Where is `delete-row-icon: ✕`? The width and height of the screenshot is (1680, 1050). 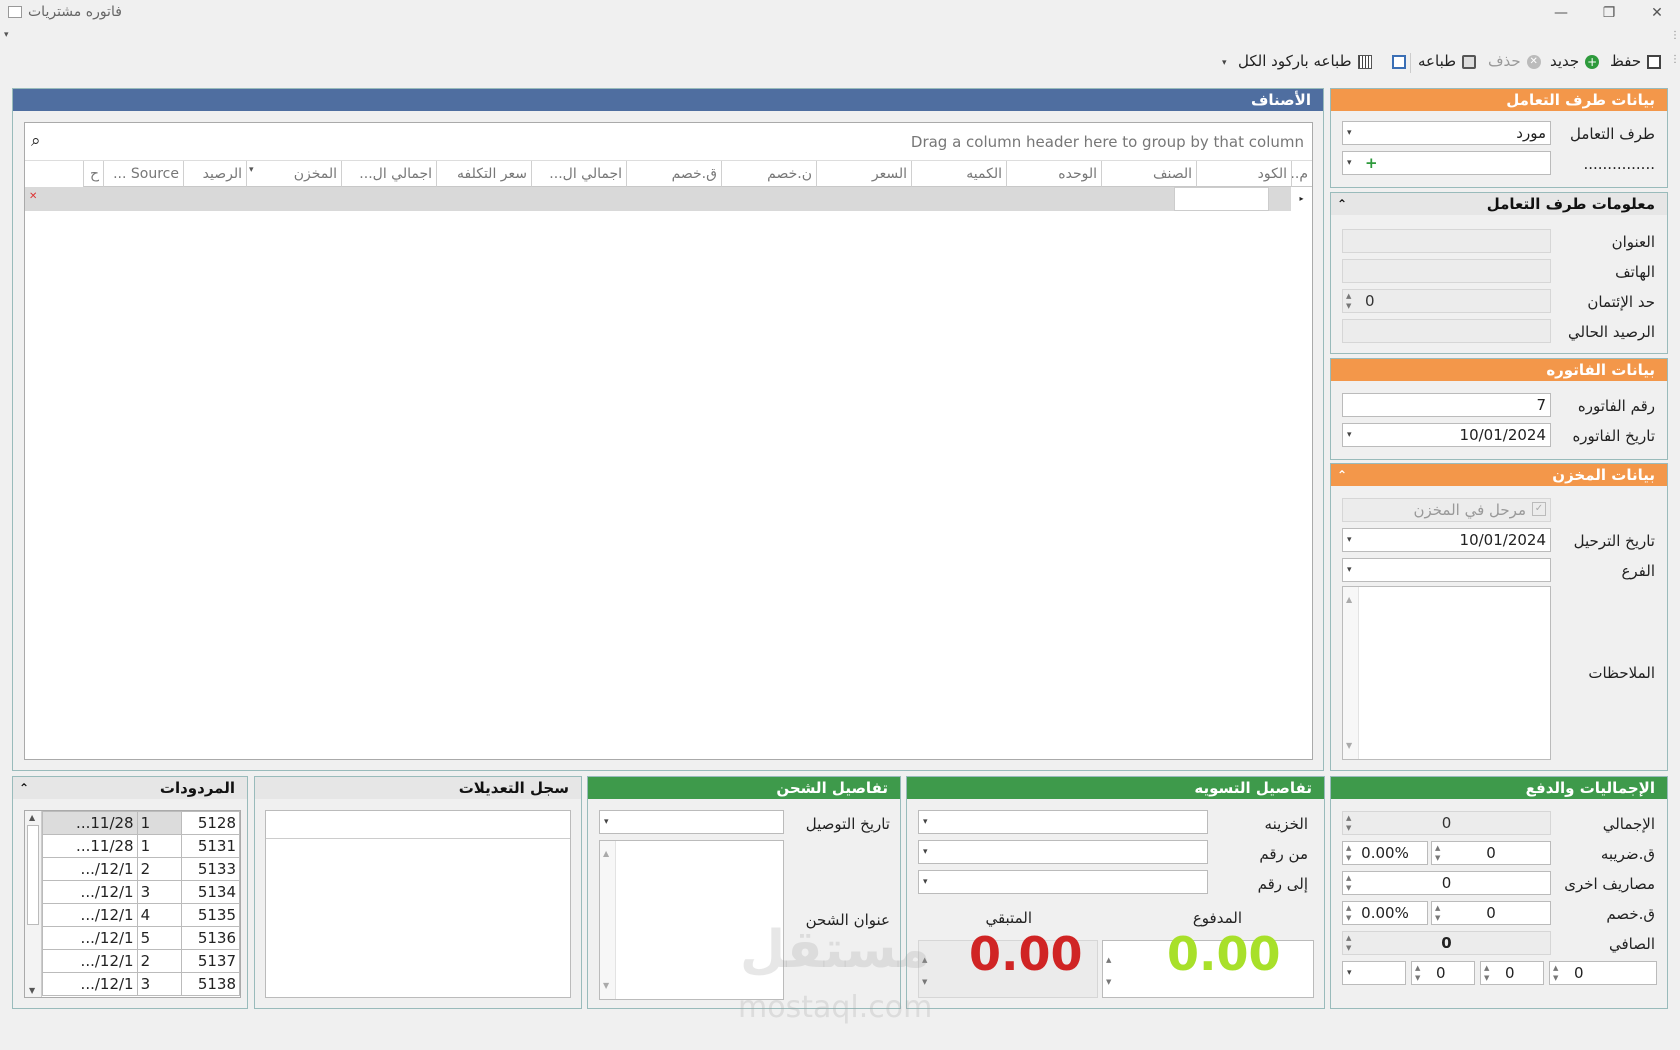 delete-row-icon: ✕ is located at coordinates (33, 196).